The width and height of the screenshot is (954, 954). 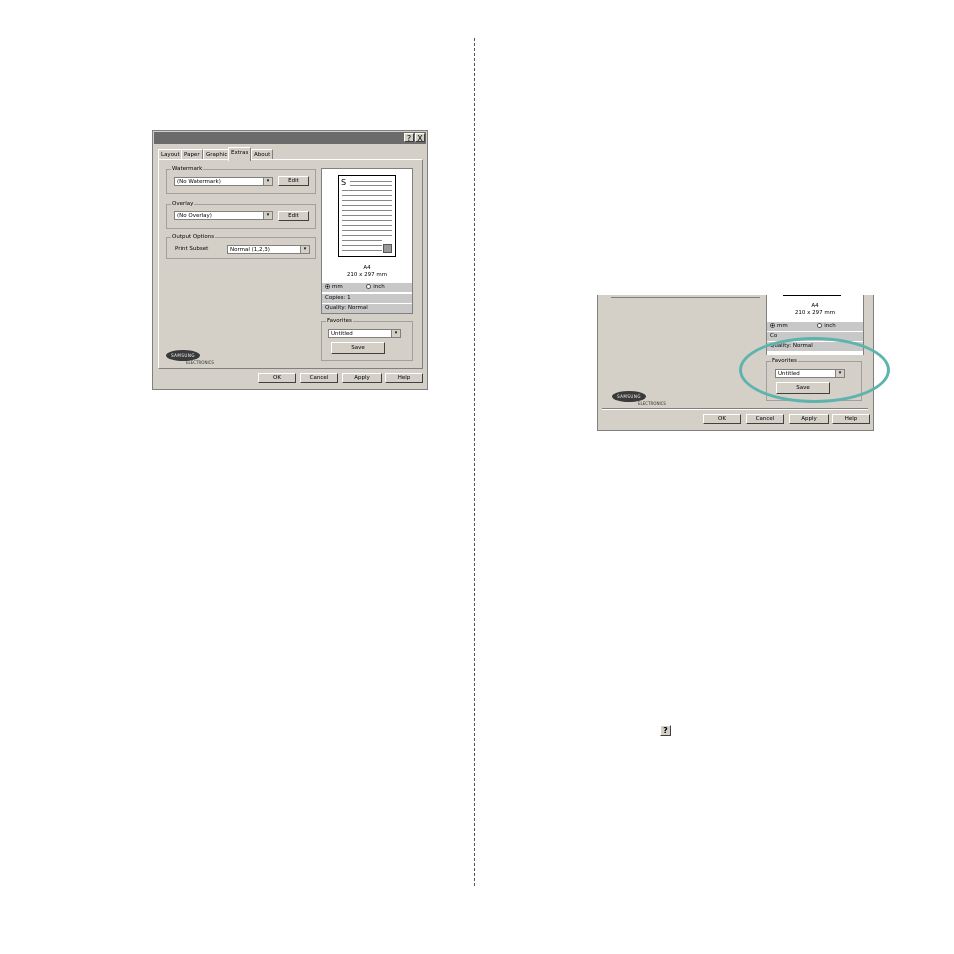 What do you see at coordinates (809, 419) in the screenshot?
I see `crop-apply-button: Apply` at bounding box center [809, 419].